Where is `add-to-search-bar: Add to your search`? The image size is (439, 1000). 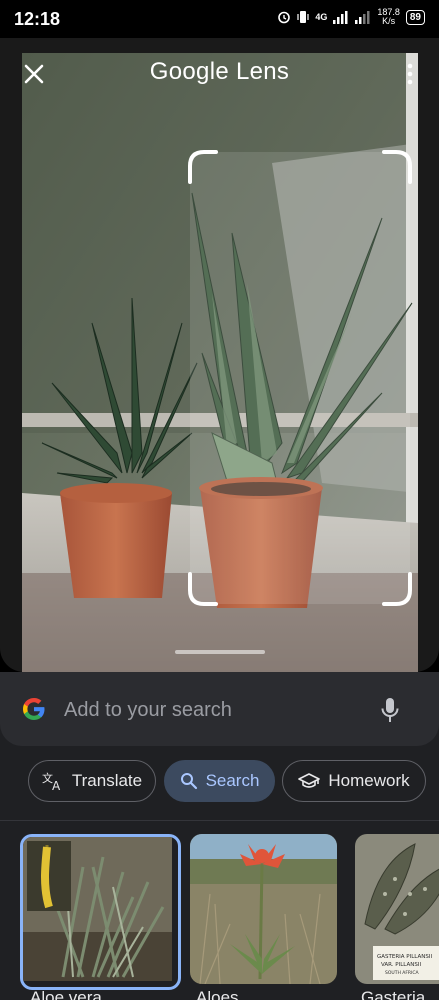 add-to-search-bar: Add to your search is located at coordinates (219, 709).